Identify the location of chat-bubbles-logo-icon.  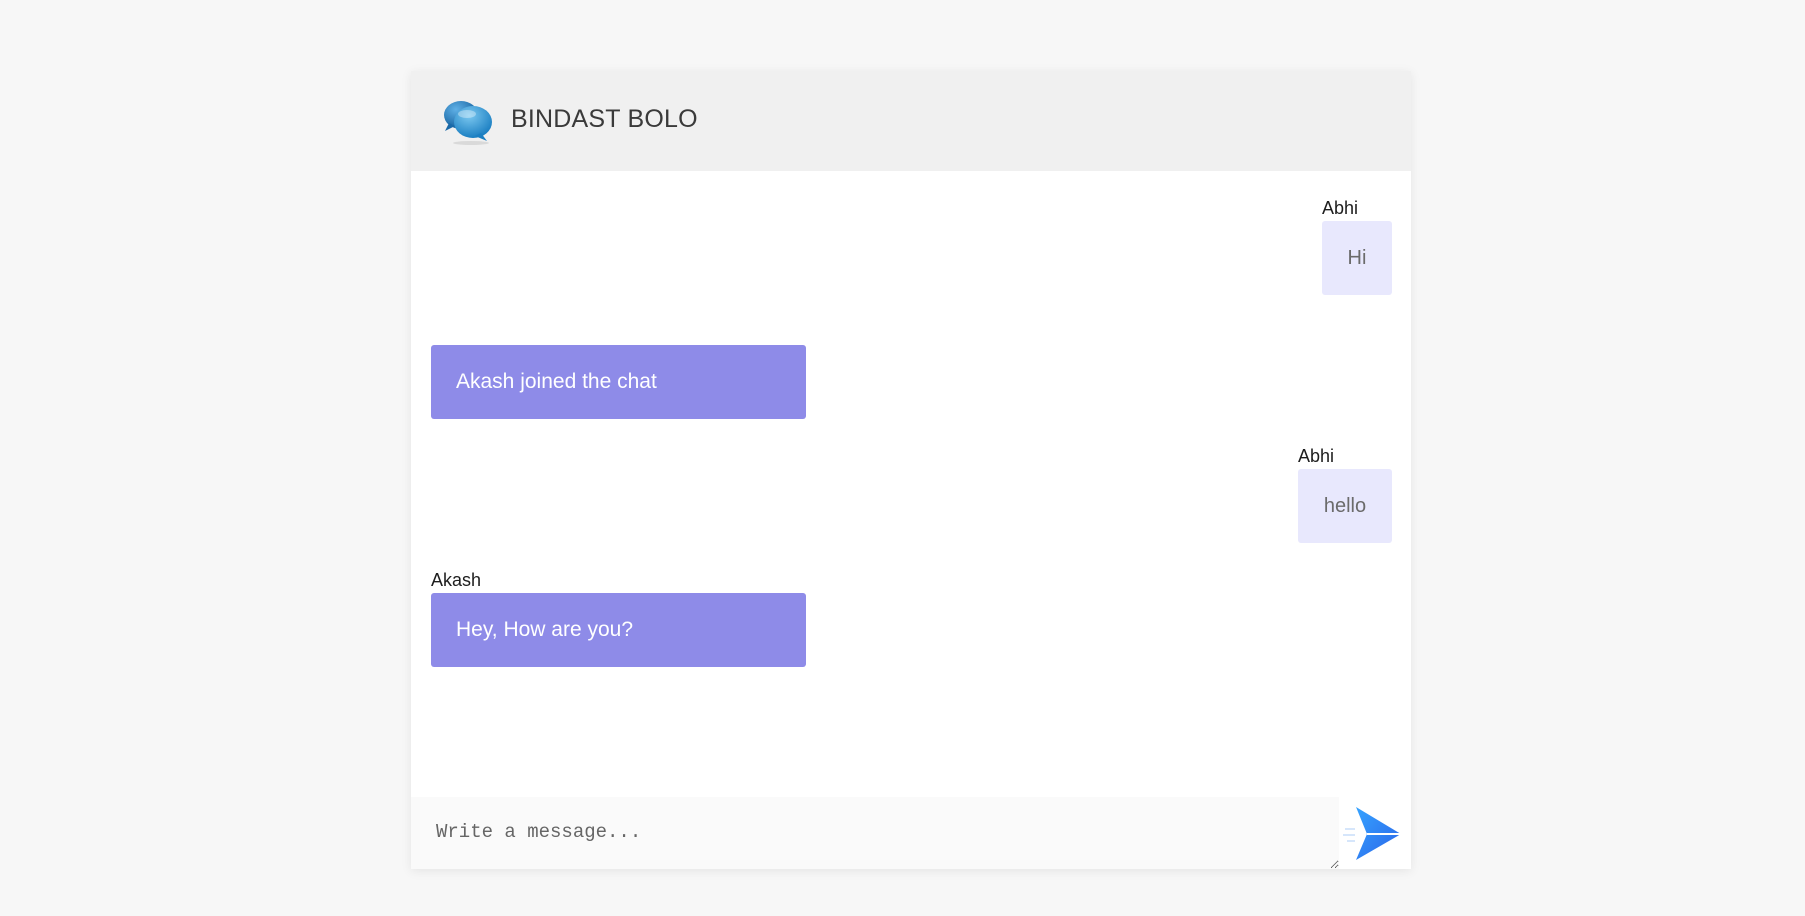
(468, 123).